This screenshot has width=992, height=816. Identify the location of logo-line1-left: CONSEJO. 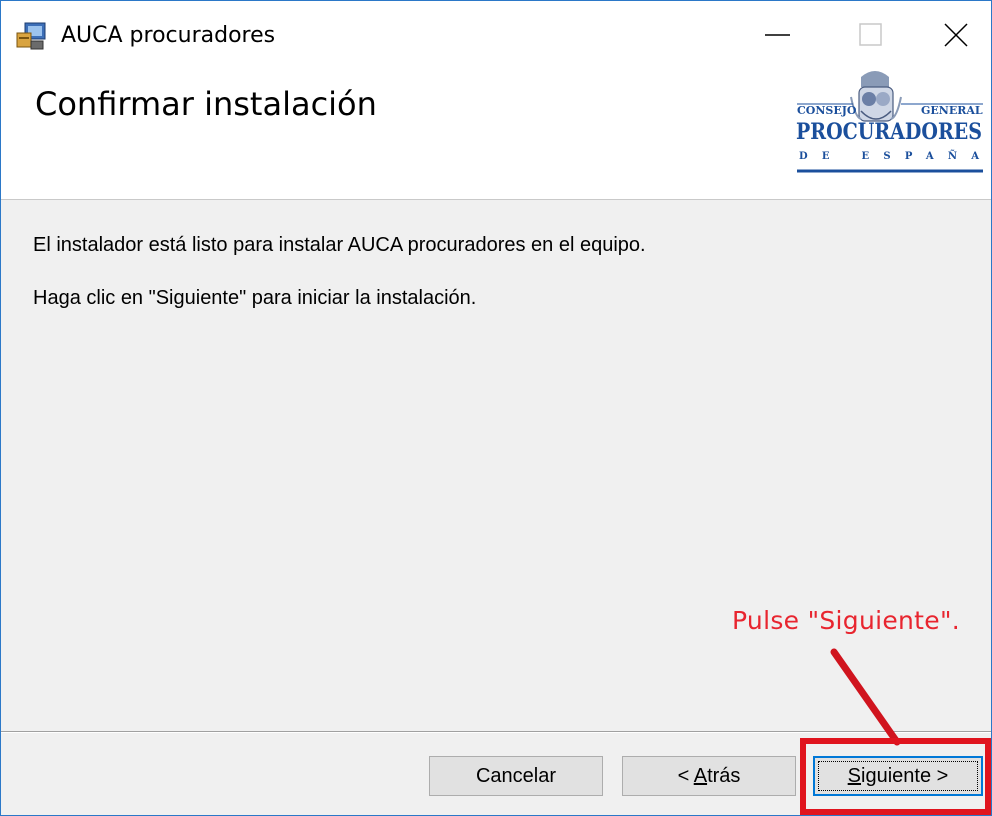
(827, 110).